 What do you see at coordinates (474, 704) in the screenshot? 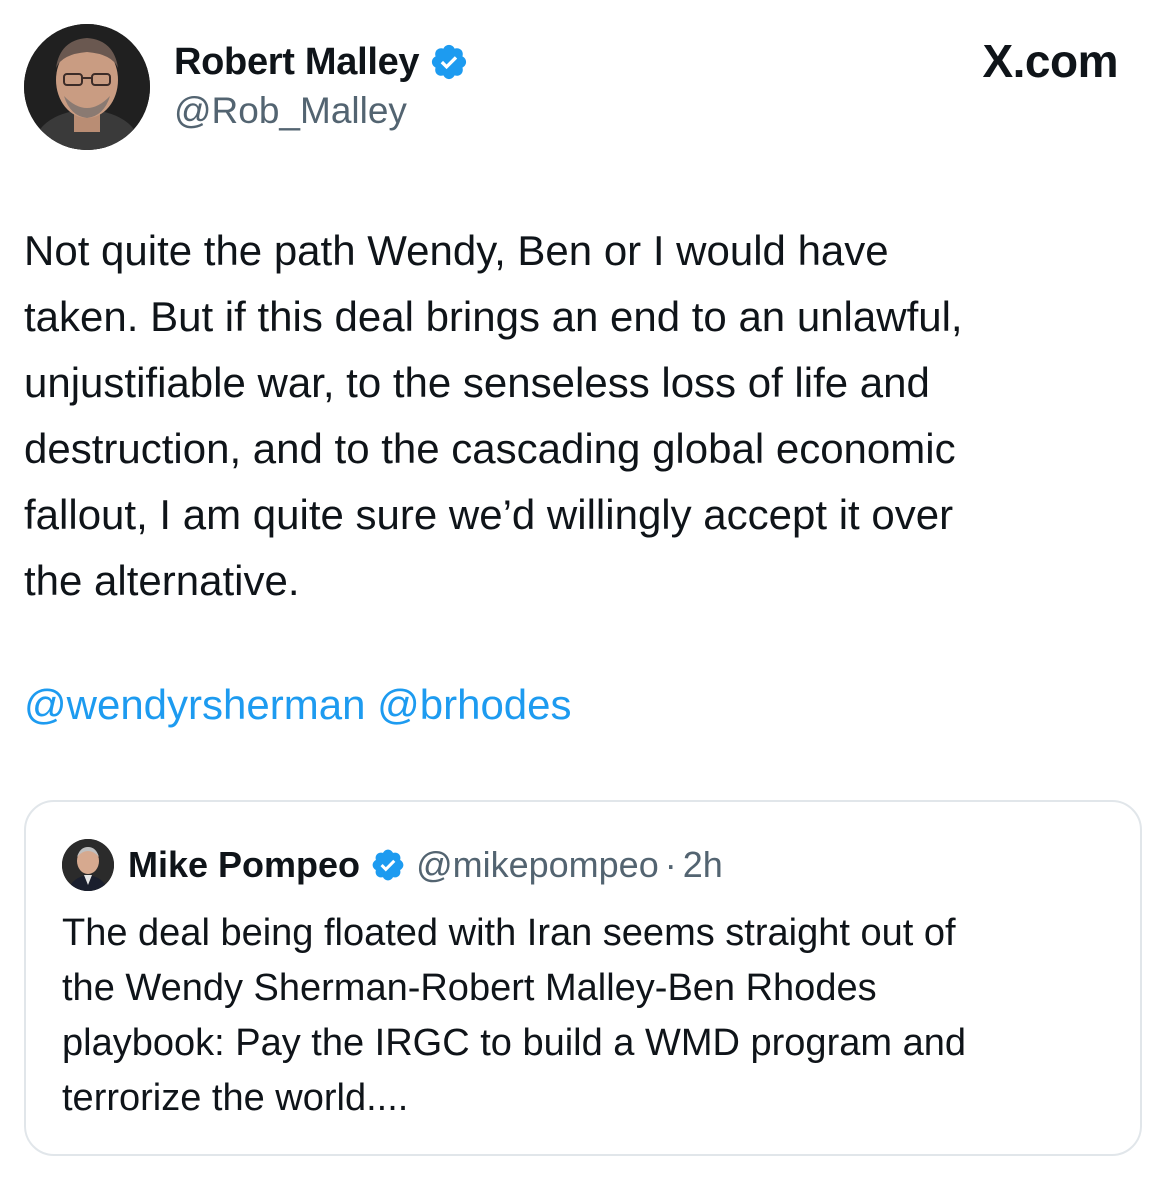
I see `mention-link-brhodes: @brhodes` at bounding box center [474, 704].